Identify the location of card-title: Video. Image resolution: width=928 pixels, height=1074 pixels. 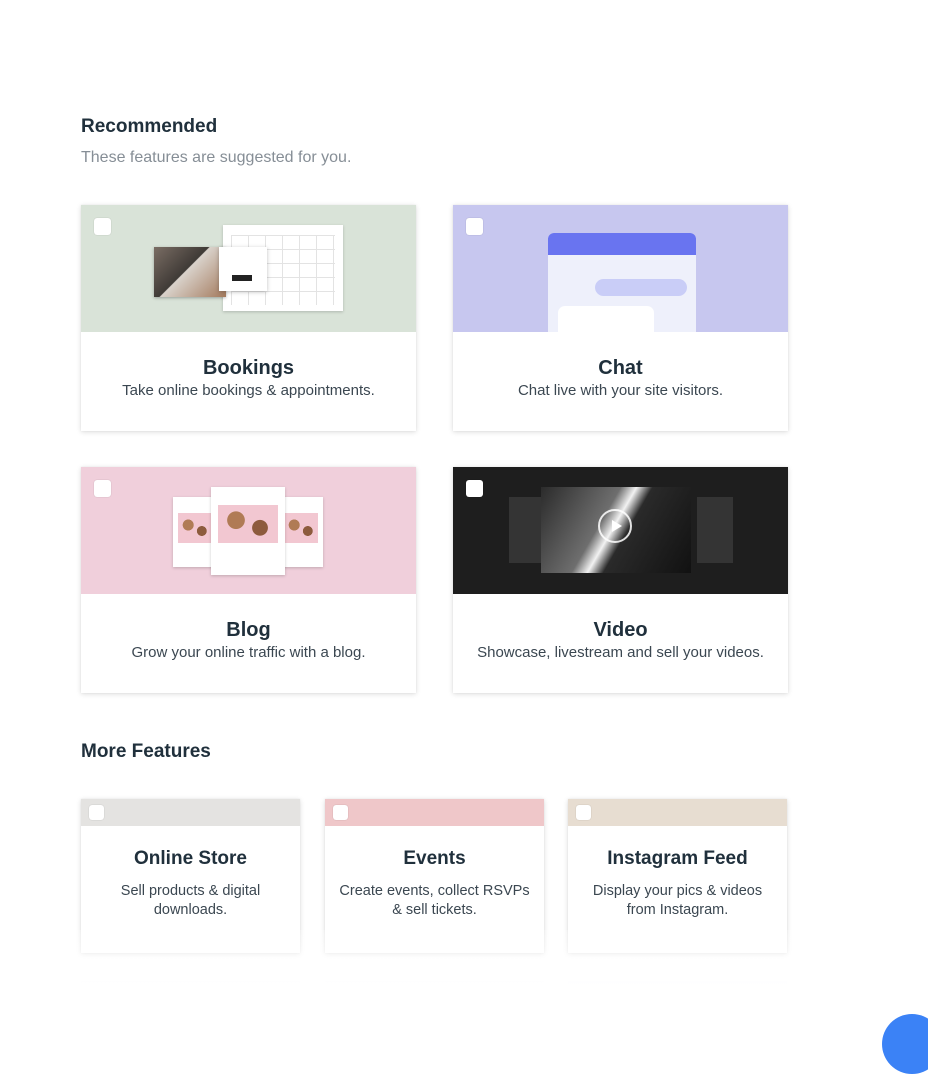
(620, 630).